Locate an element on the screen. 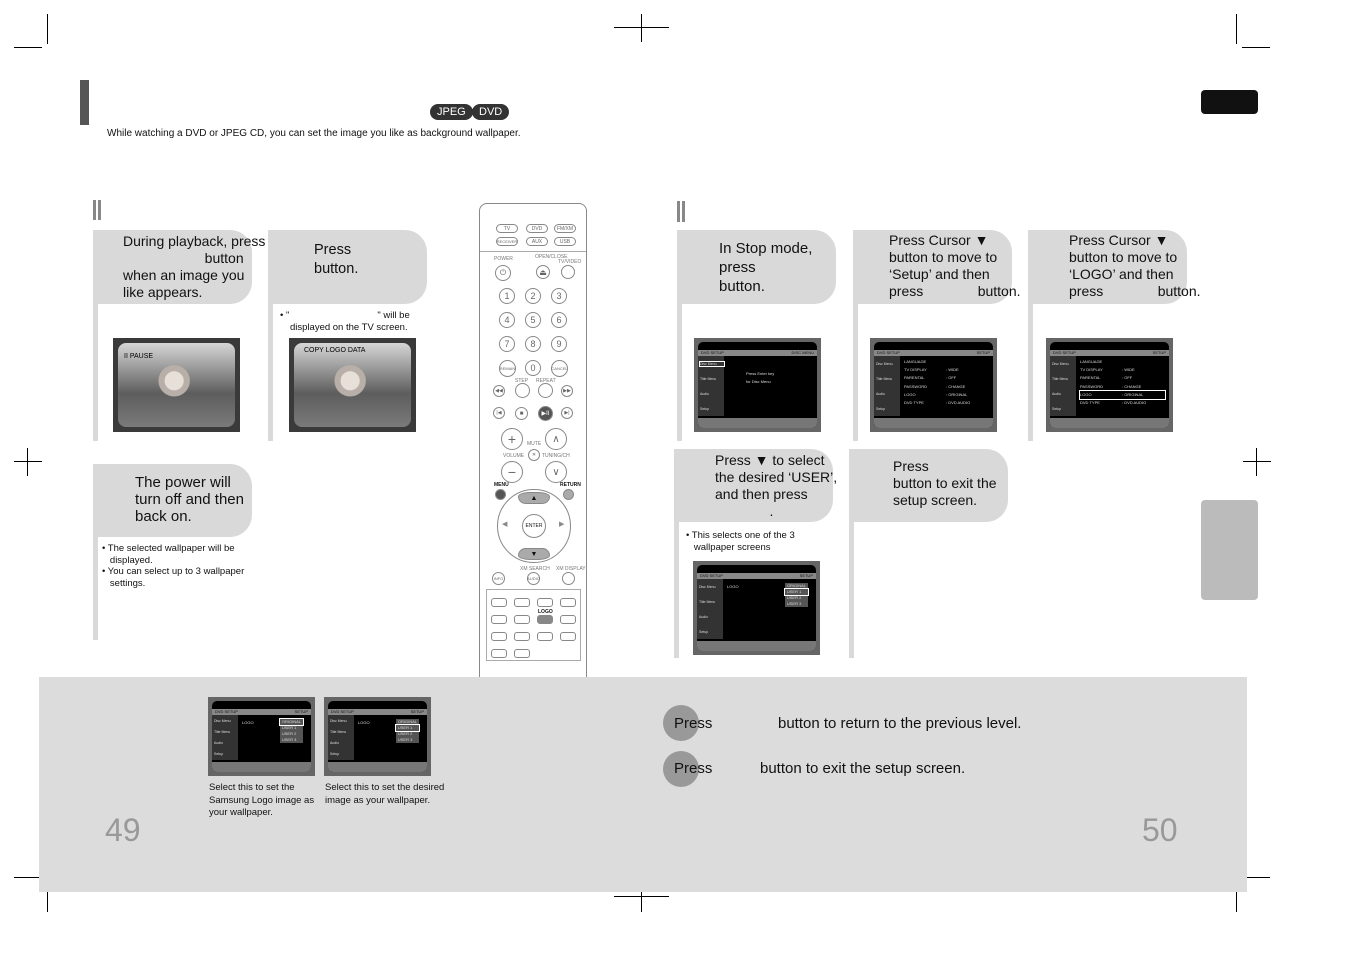 The height and width of the screenshot is (954, 1350). note-text: displayed. is located at coordinates (127, 560).